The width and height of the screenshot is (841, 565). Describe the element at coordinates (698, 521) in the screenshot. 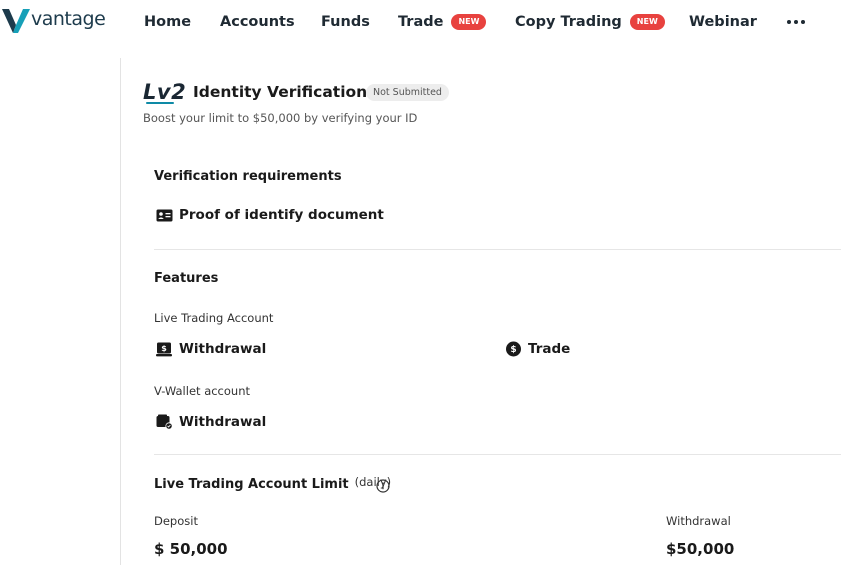

I see `withdrawal-limit-label: Withdrawal` at that location.